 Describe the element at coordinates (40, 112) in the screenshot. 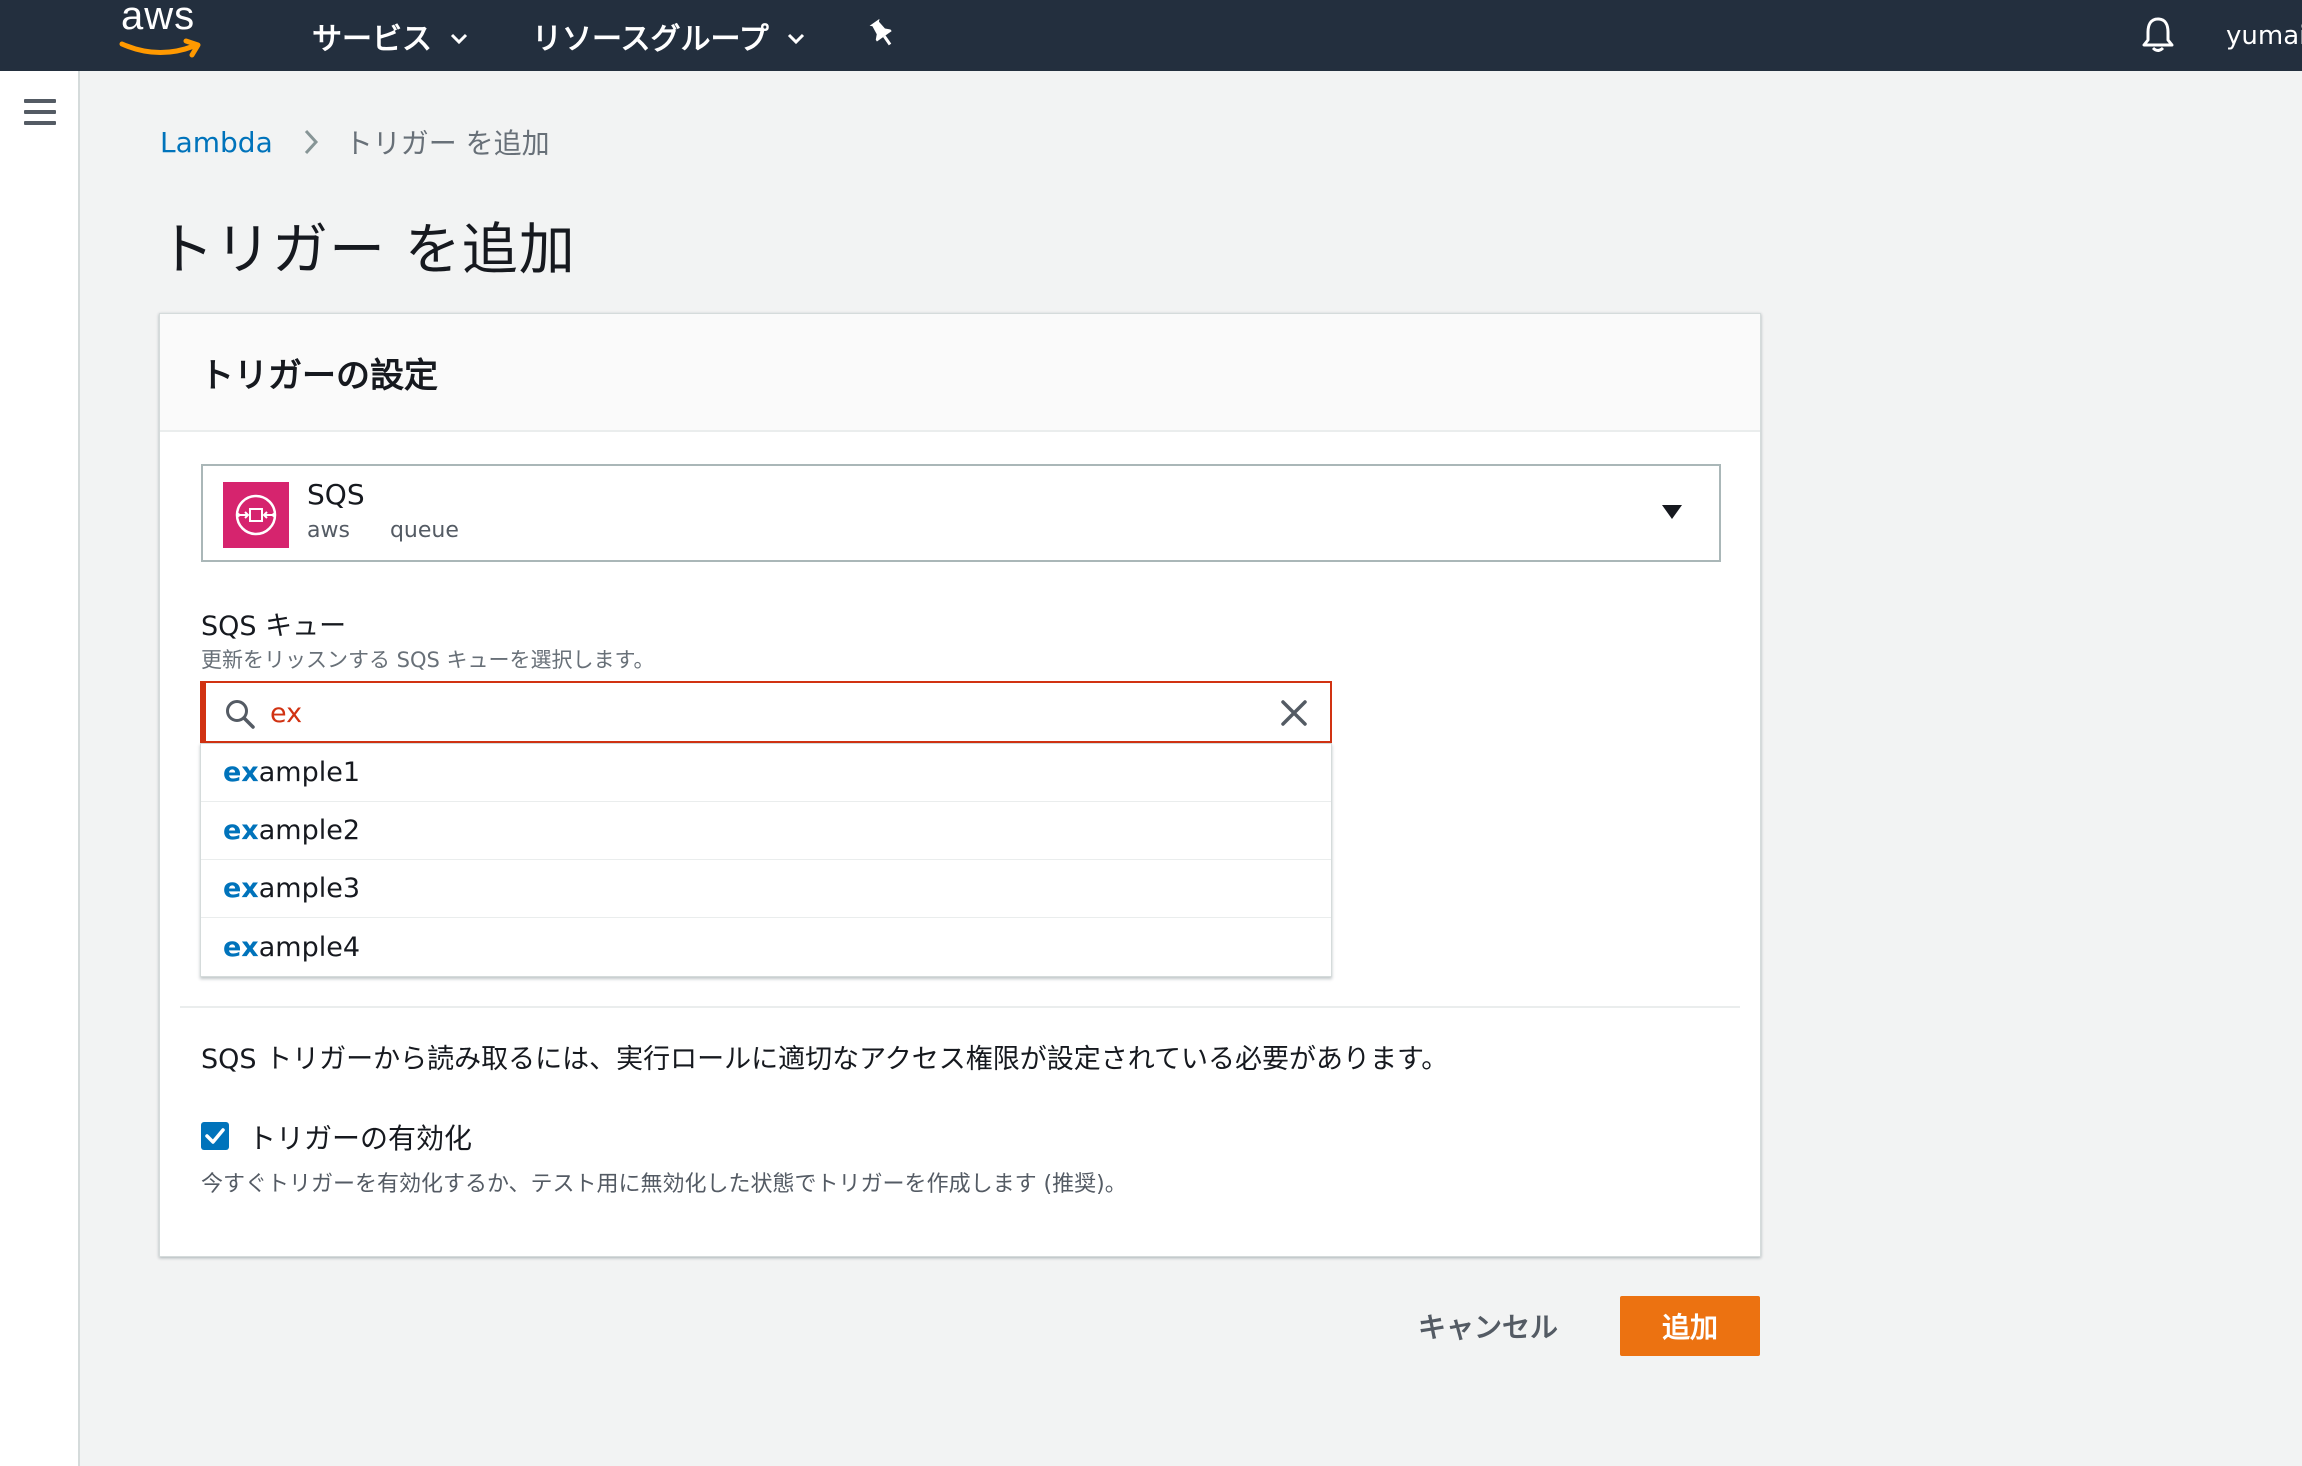

I see `hamburger-menu-icon` at that location.